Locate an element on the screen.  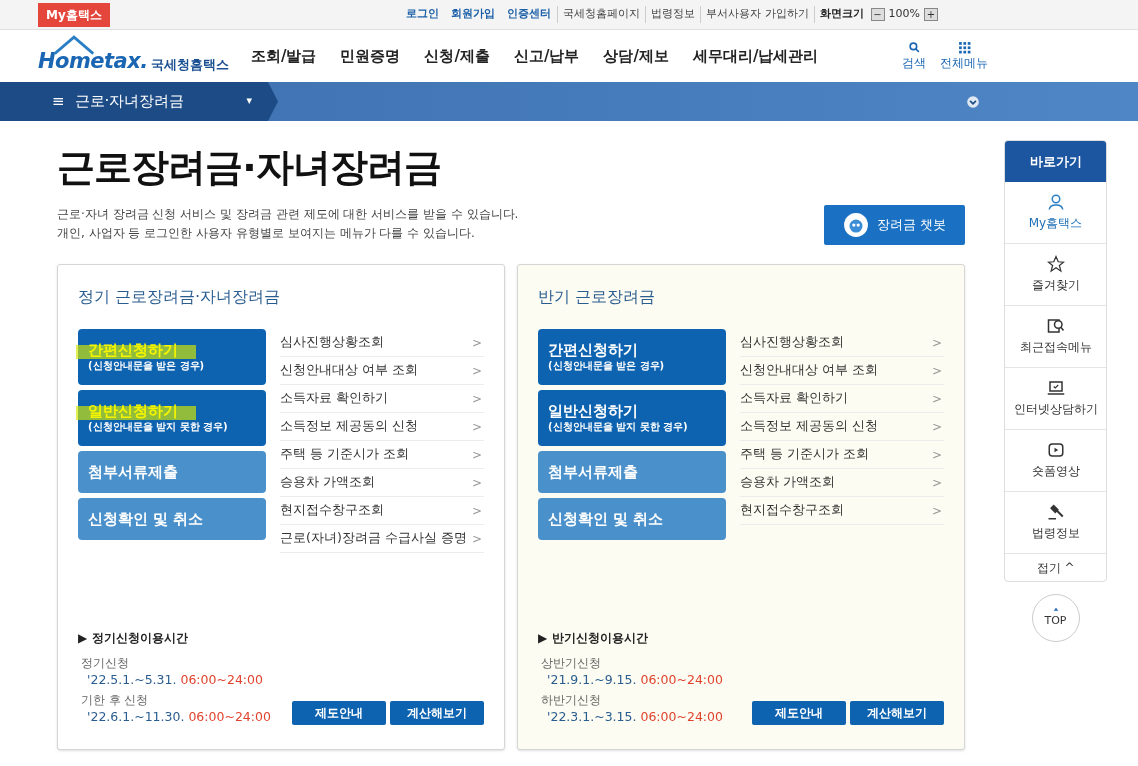
star-icon is located at coordinates (1055, 264).